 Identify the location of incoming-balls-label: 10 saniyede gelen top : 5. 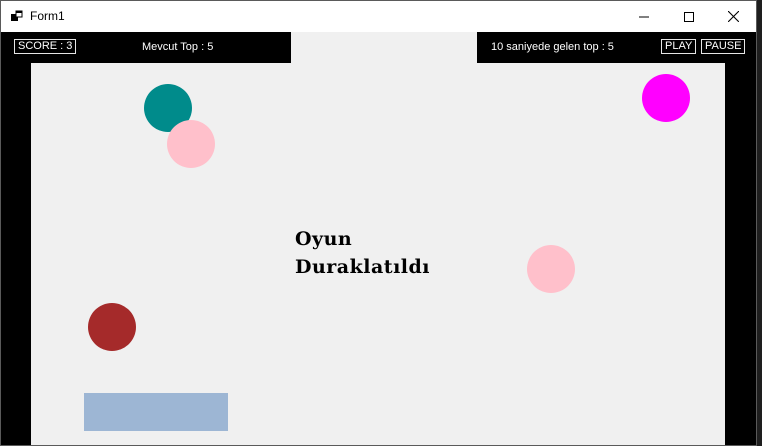
(552, 47).